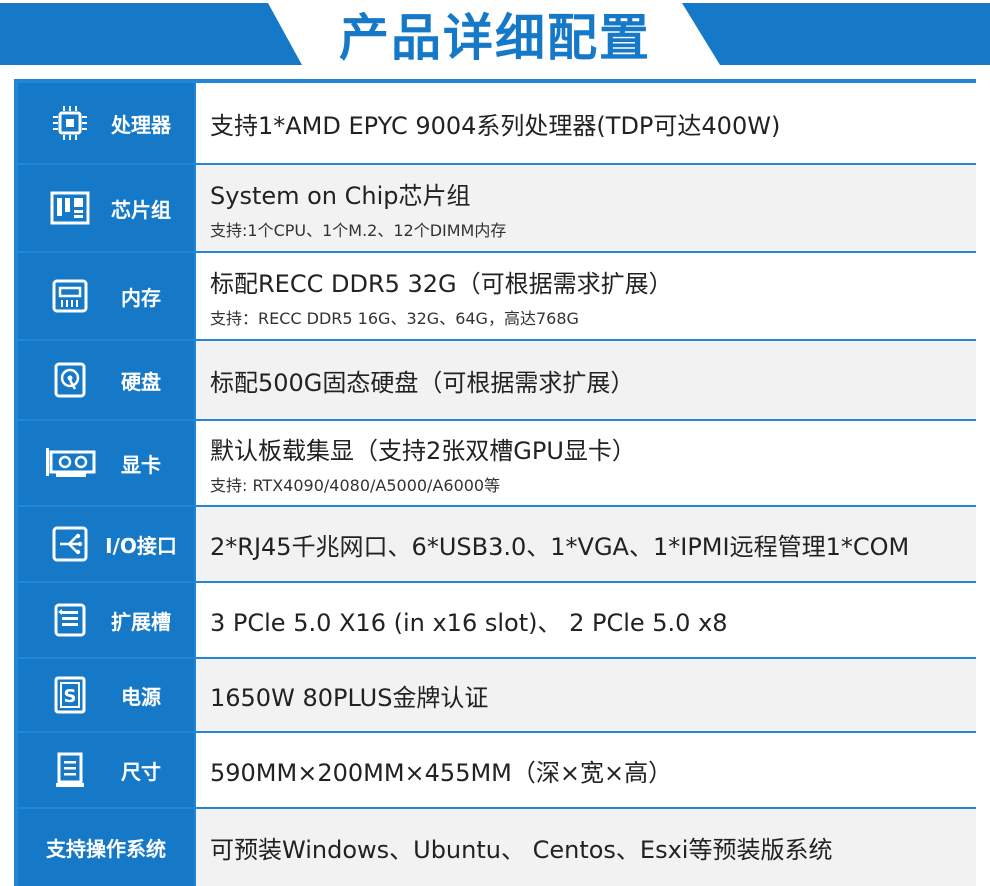 Image resolution: width=990 pixels, height=886 pixels. I want to click on spec-value-cell: 590MM×200MM×455MM（深×宽×高）, so click(586, 770).